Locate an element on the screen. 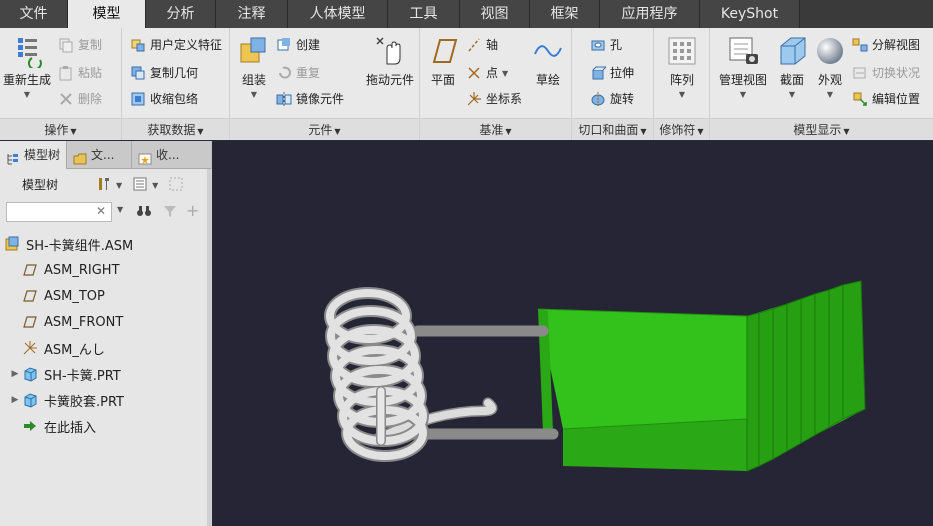 This screenshot has height=526, width=933. tab-model-tree-label: 模型树 is located at coordinates (42, 155).